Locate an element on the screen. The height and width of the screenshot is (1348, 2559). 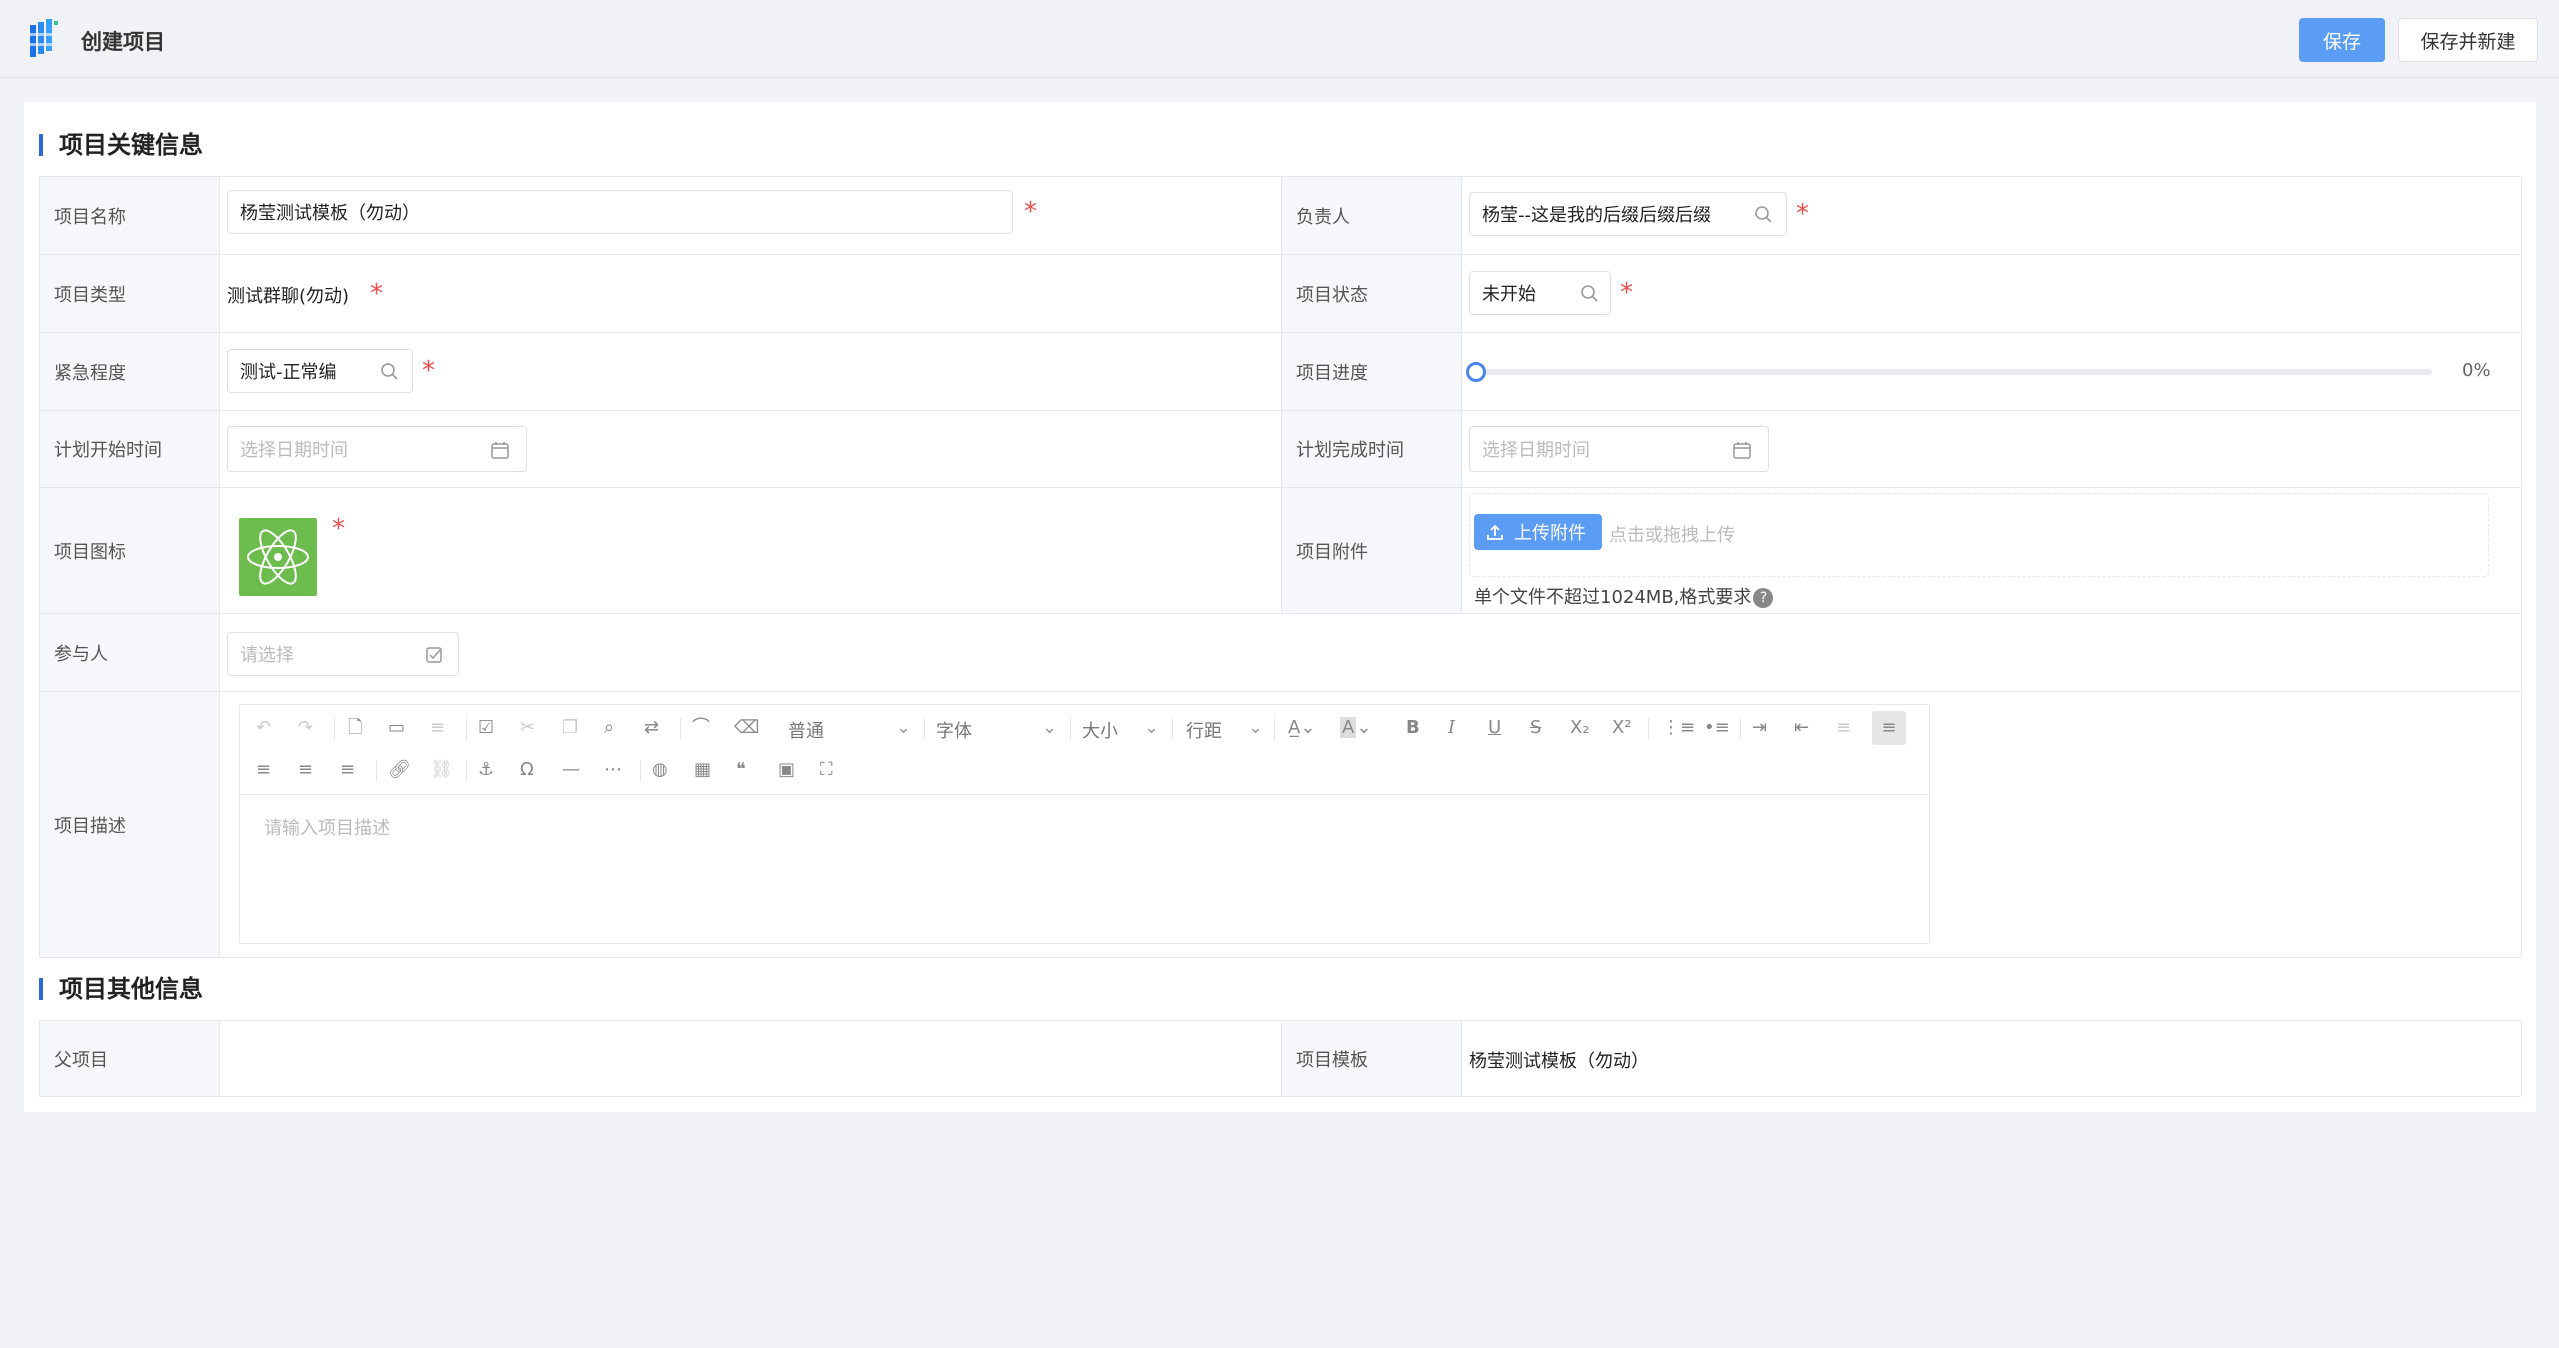
special-char-icon: Ω is located at coordinates (527, 770).